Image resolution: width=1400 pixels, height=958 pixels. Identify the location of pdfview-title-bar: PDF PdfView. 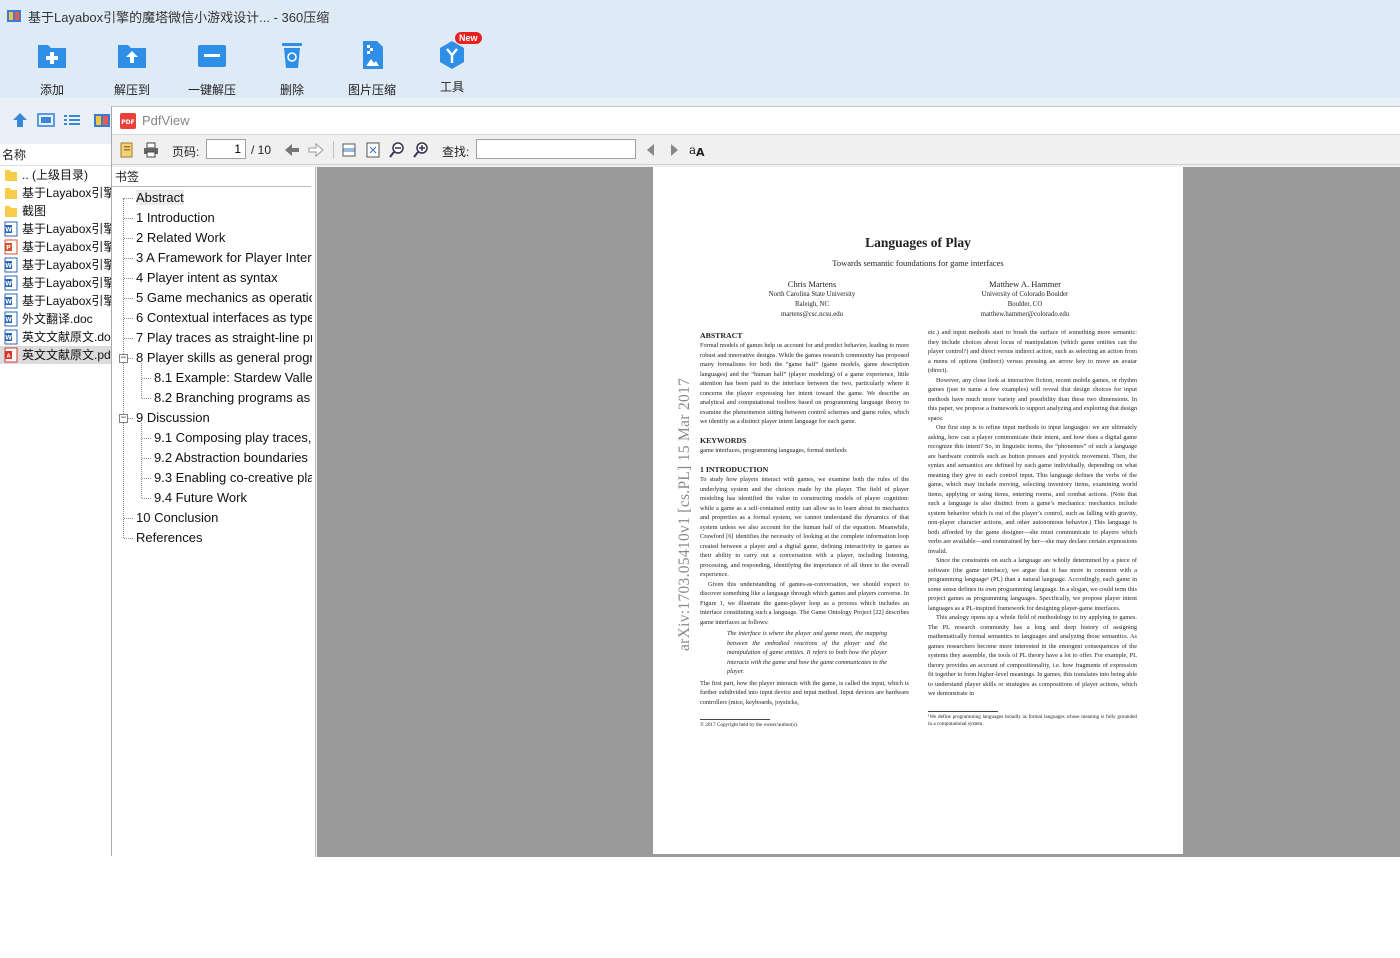
(756, 121).